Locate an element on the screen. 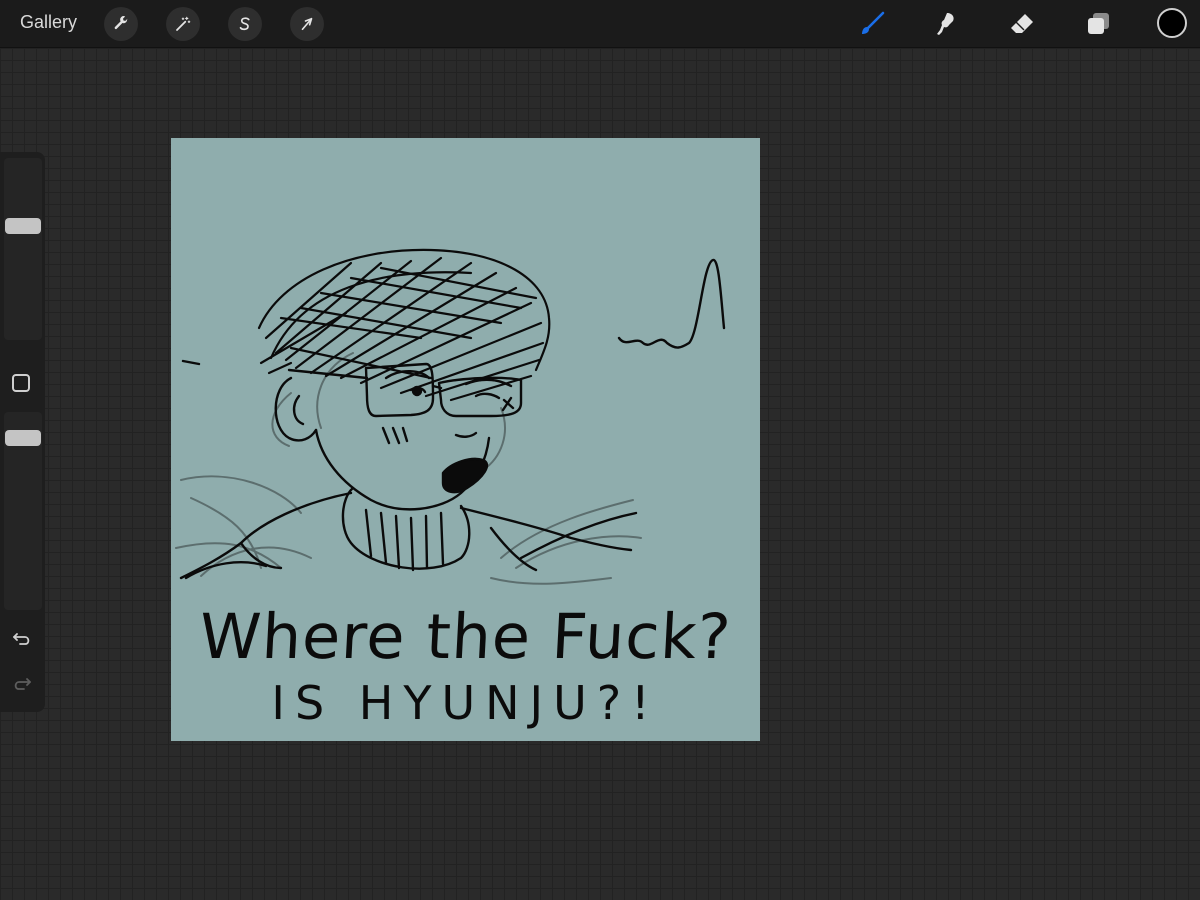 This screenshot has width=1200, height=900. brush-size-slider is located at coordinates (23, 249).